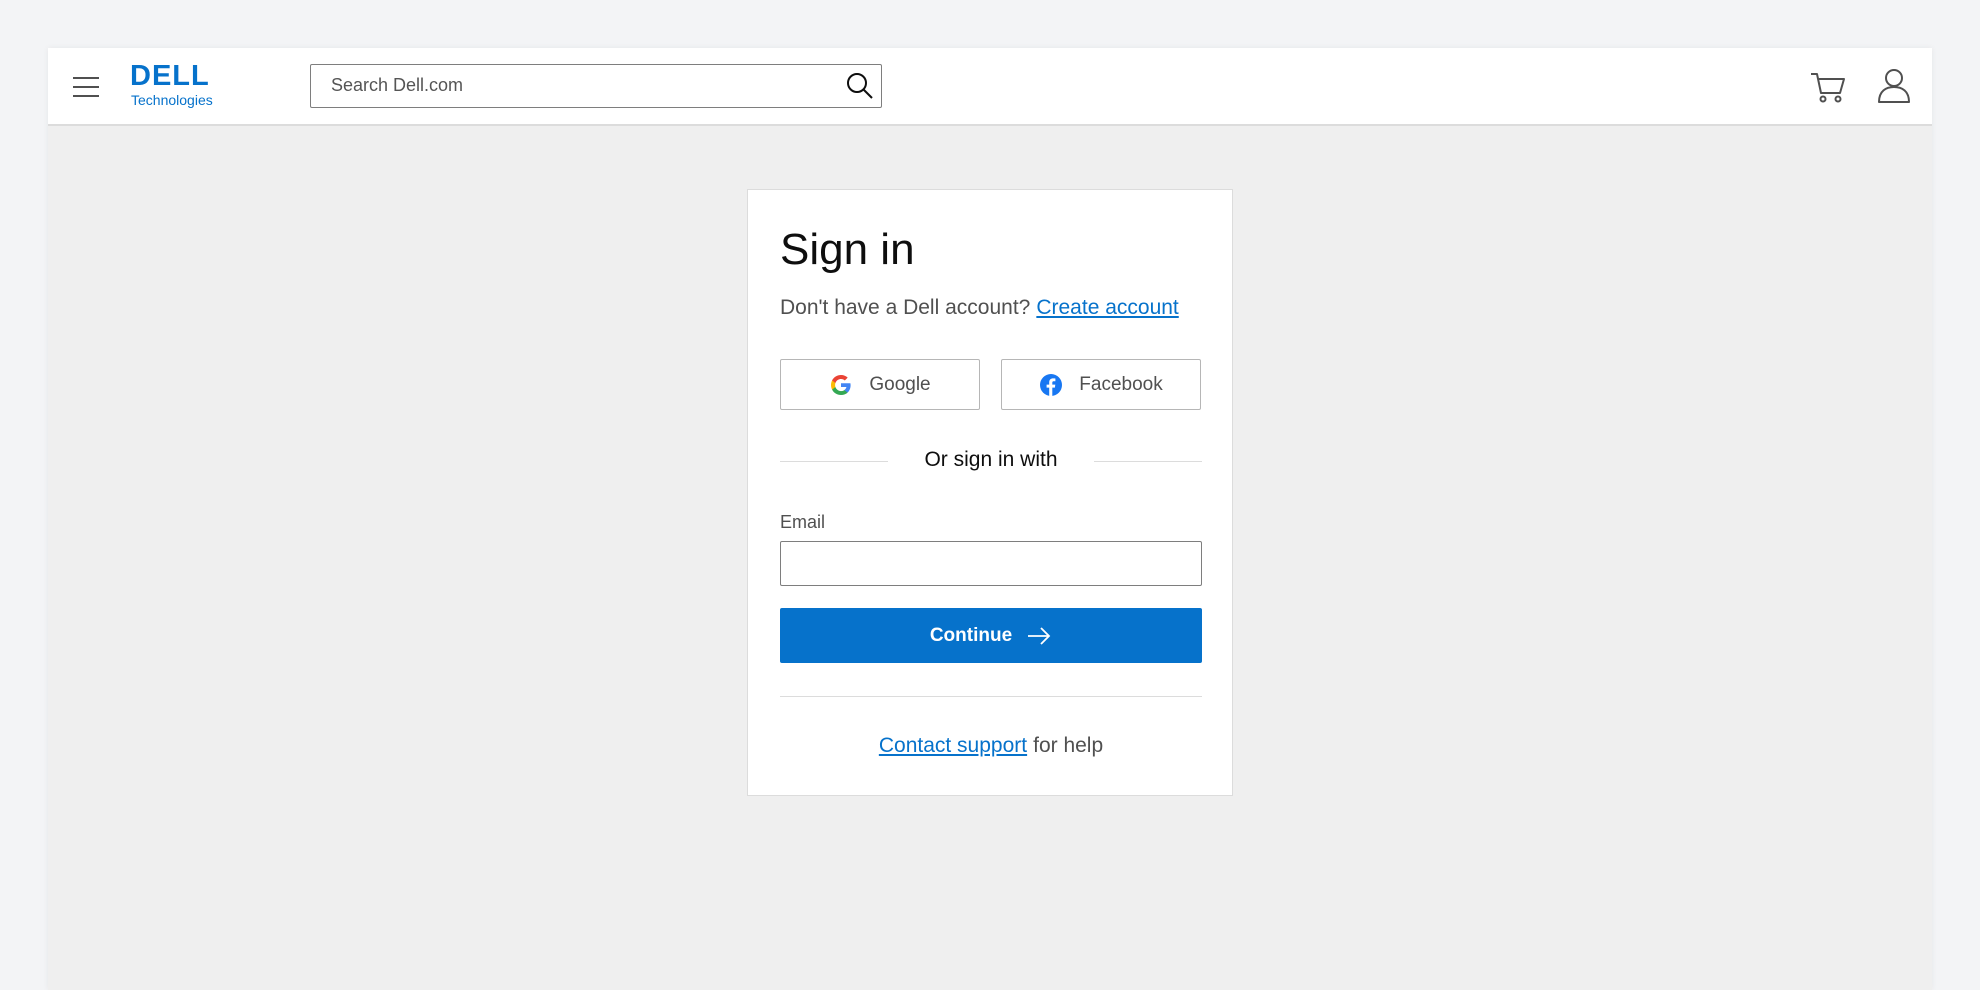 The image size is (1980, 990). I want to click on google-sign-in-button: Google, so click(880, 384).